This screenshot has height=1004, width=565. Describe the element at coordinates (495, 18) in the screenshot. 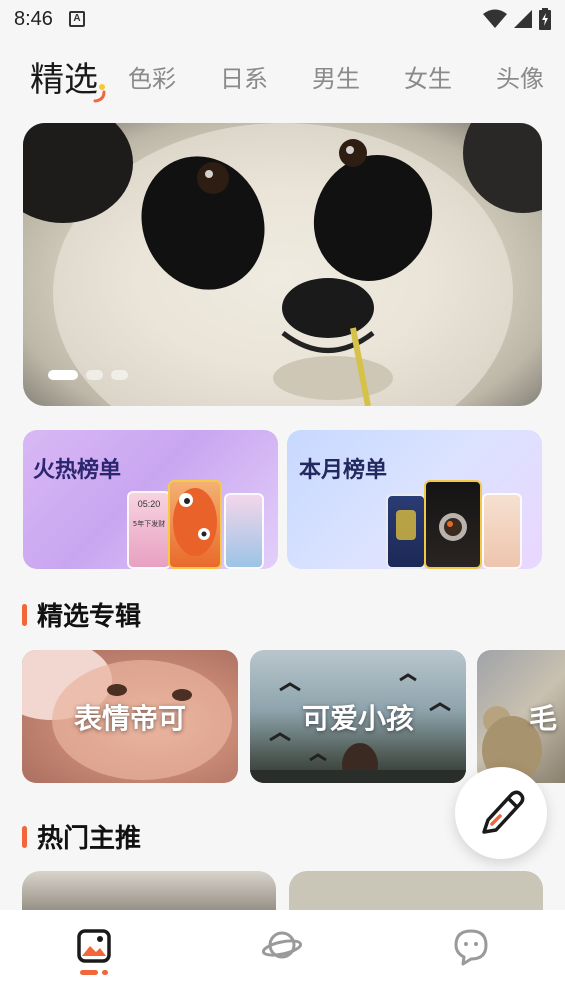

I see `wifi-icon` at that location.